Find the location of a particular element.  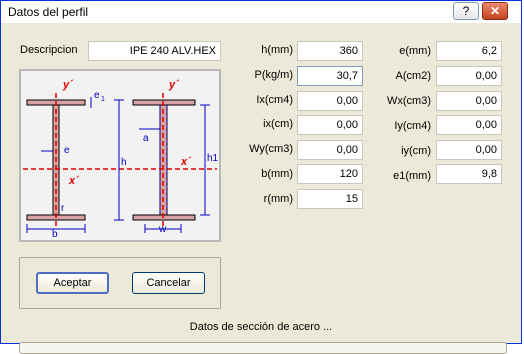

help-icon: ? is located at coordinates (466, 11).